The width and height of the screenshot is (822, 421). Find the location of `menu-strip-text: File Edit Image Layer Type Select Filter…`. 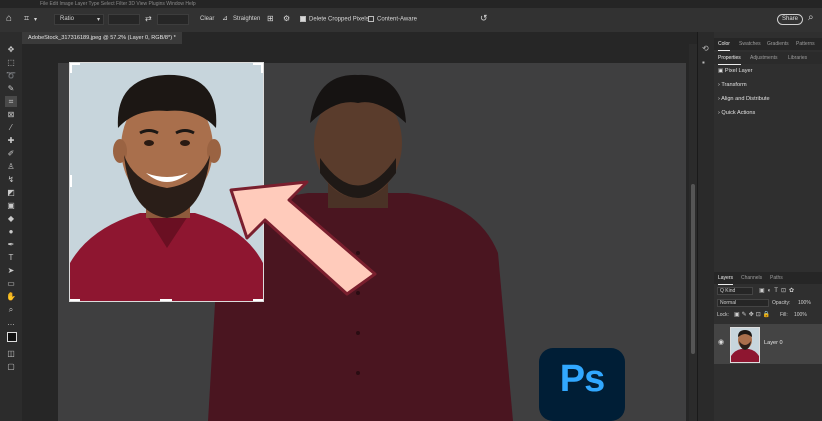

menu-strip-text: File Edit Image Layer Type Select Filter… is located at coordinates (118, 4).